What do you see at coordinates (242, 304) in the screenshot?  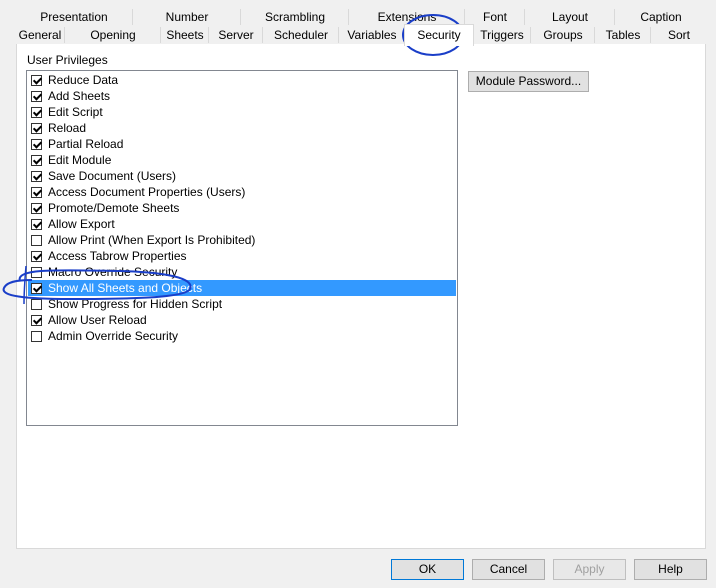 I see `privilege-show-progress-hidden-script: Show Progress for Hidden Script` at bounding box center [242, 304].